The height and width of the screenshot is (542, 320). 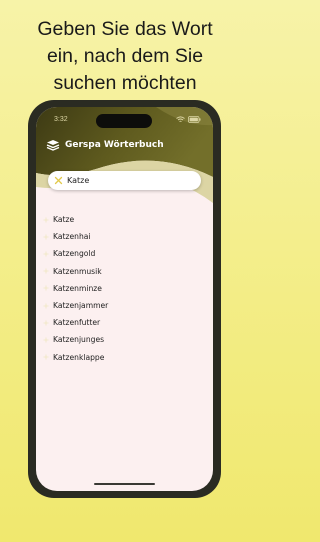 I want to click on app-title: Gerspa Wörterbuch, so click(x=114, y=145).